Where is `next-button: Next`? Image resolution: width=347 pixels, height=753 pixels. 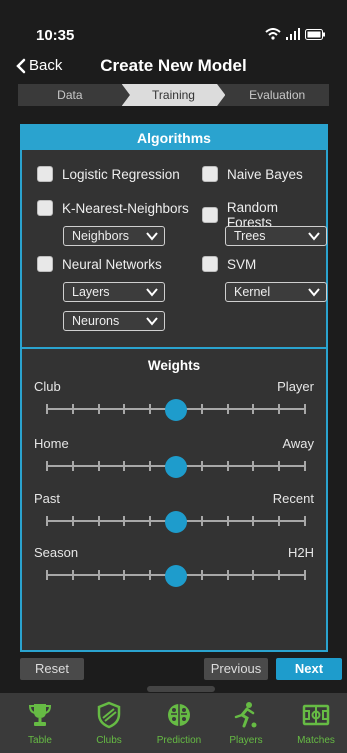 next-button: Next is located at coordinates (309, 669).